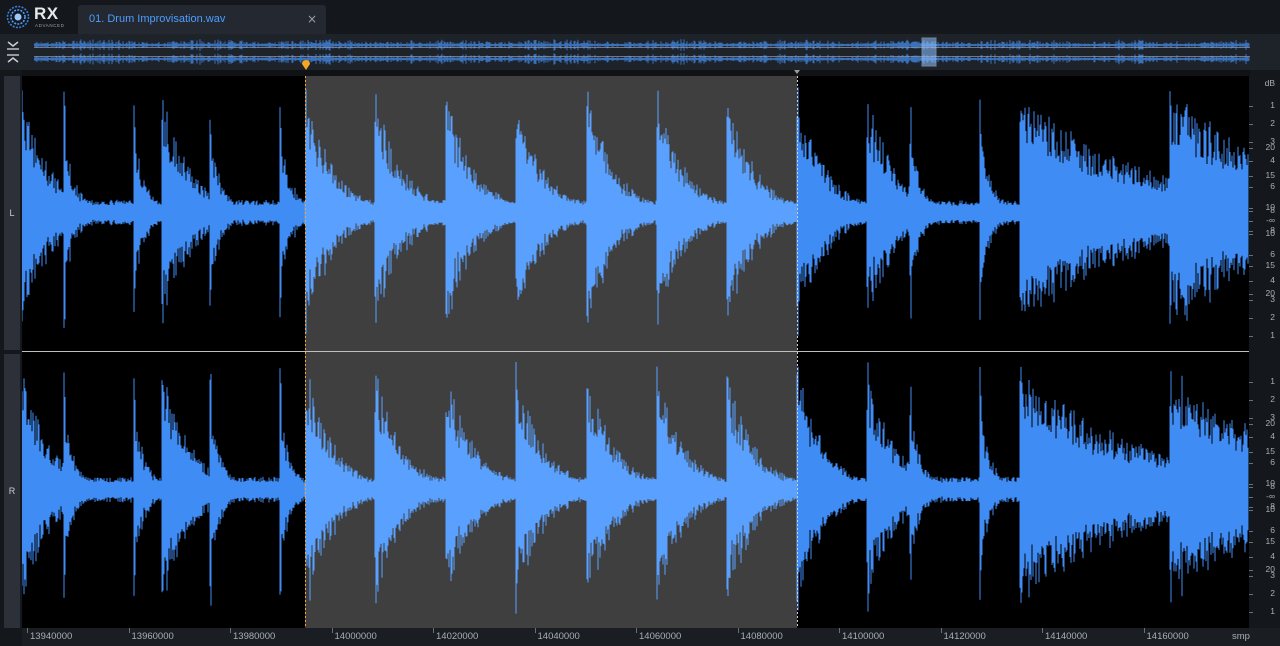 This screenshot has width=1280, height=646. Describe the element at coordinates (13, 52) in the screenshot. I see `collapse-overview-icon` at that location.